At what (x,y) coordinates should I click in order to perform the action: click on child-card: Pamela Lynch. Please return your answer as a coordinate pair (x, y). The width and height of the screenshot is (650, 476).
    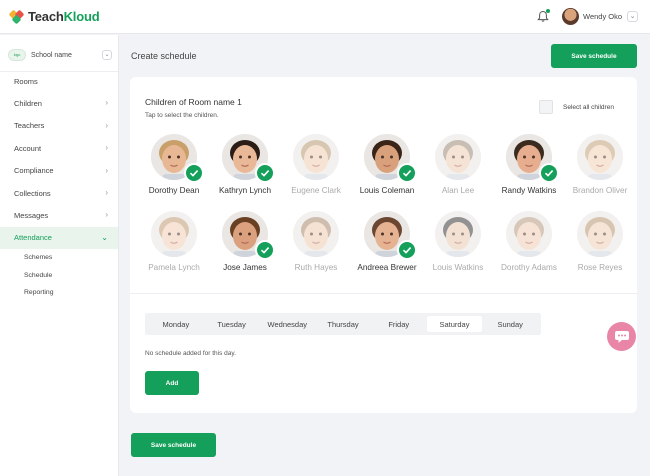
    Looking at the image, I should click on (174, 241).